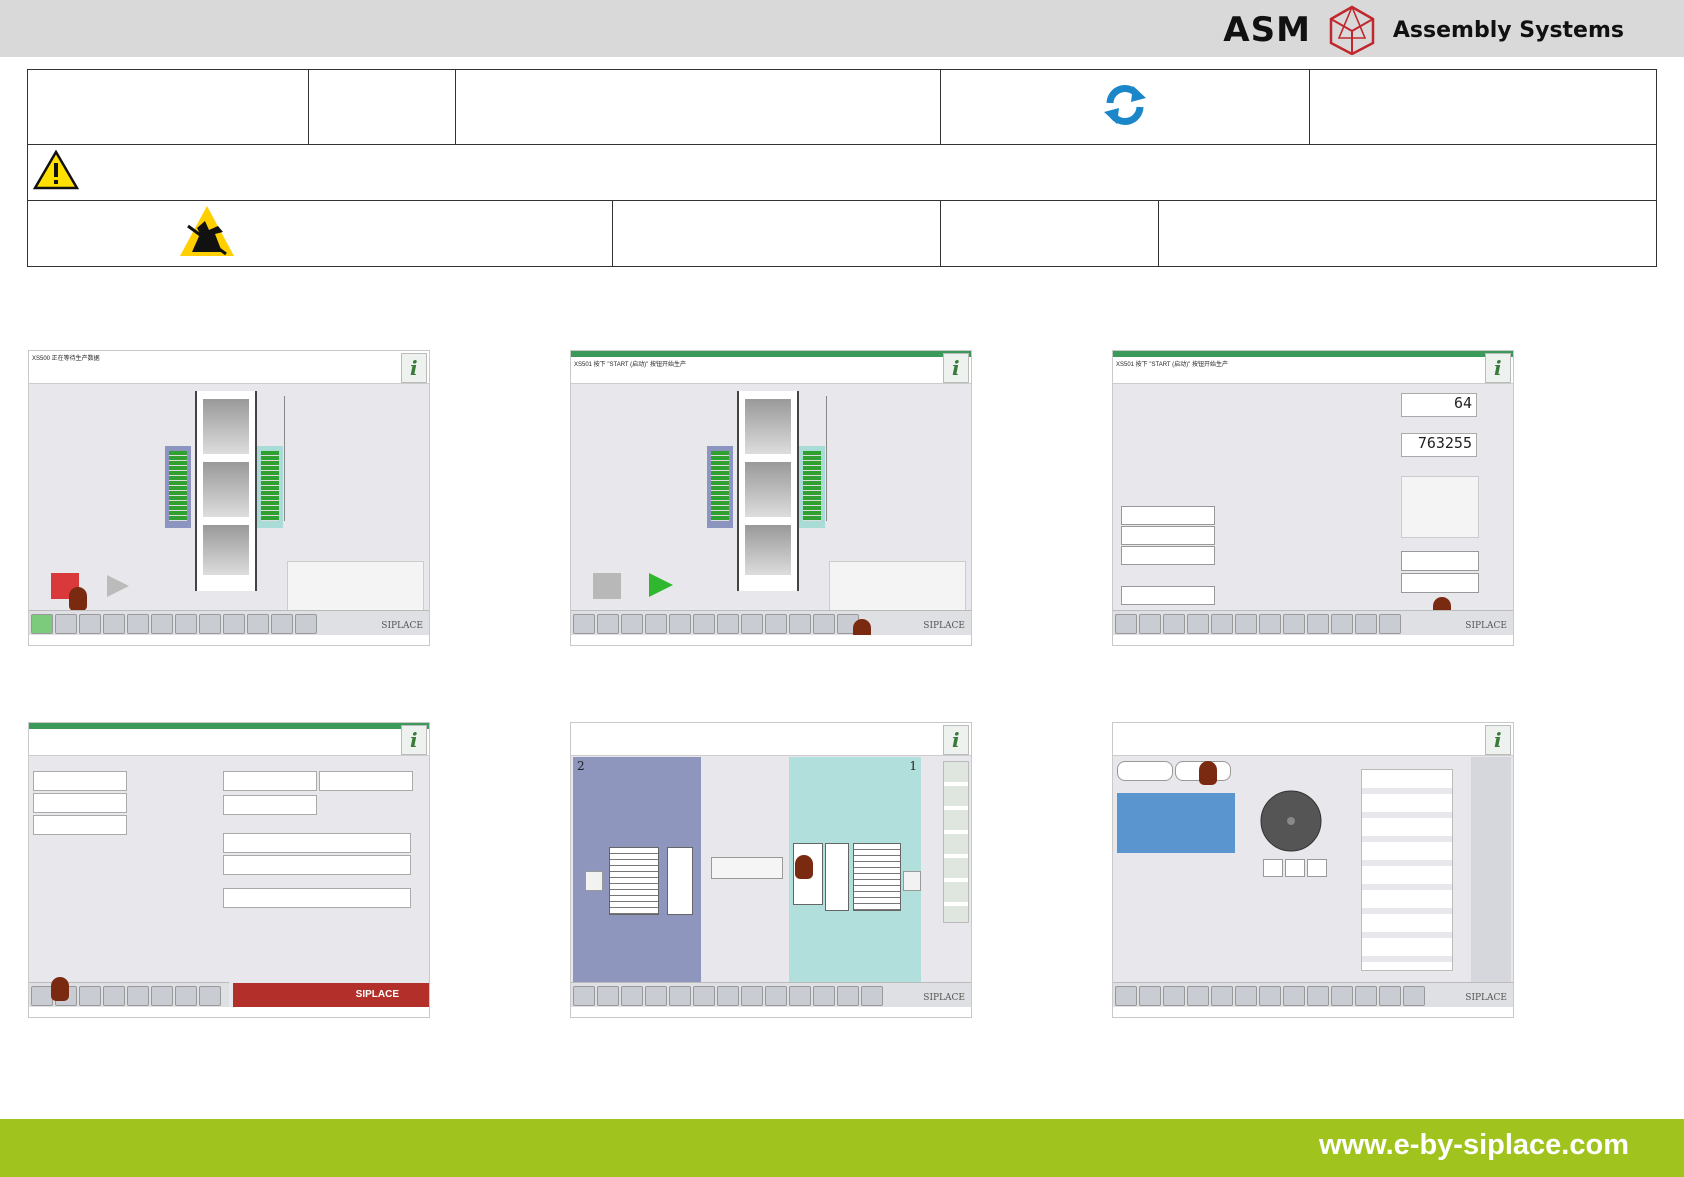  What do you see at coordinates (1145, 771) in the screenshot?
I see `single-nozzle-toggle` at bounding box center [1145, 771].